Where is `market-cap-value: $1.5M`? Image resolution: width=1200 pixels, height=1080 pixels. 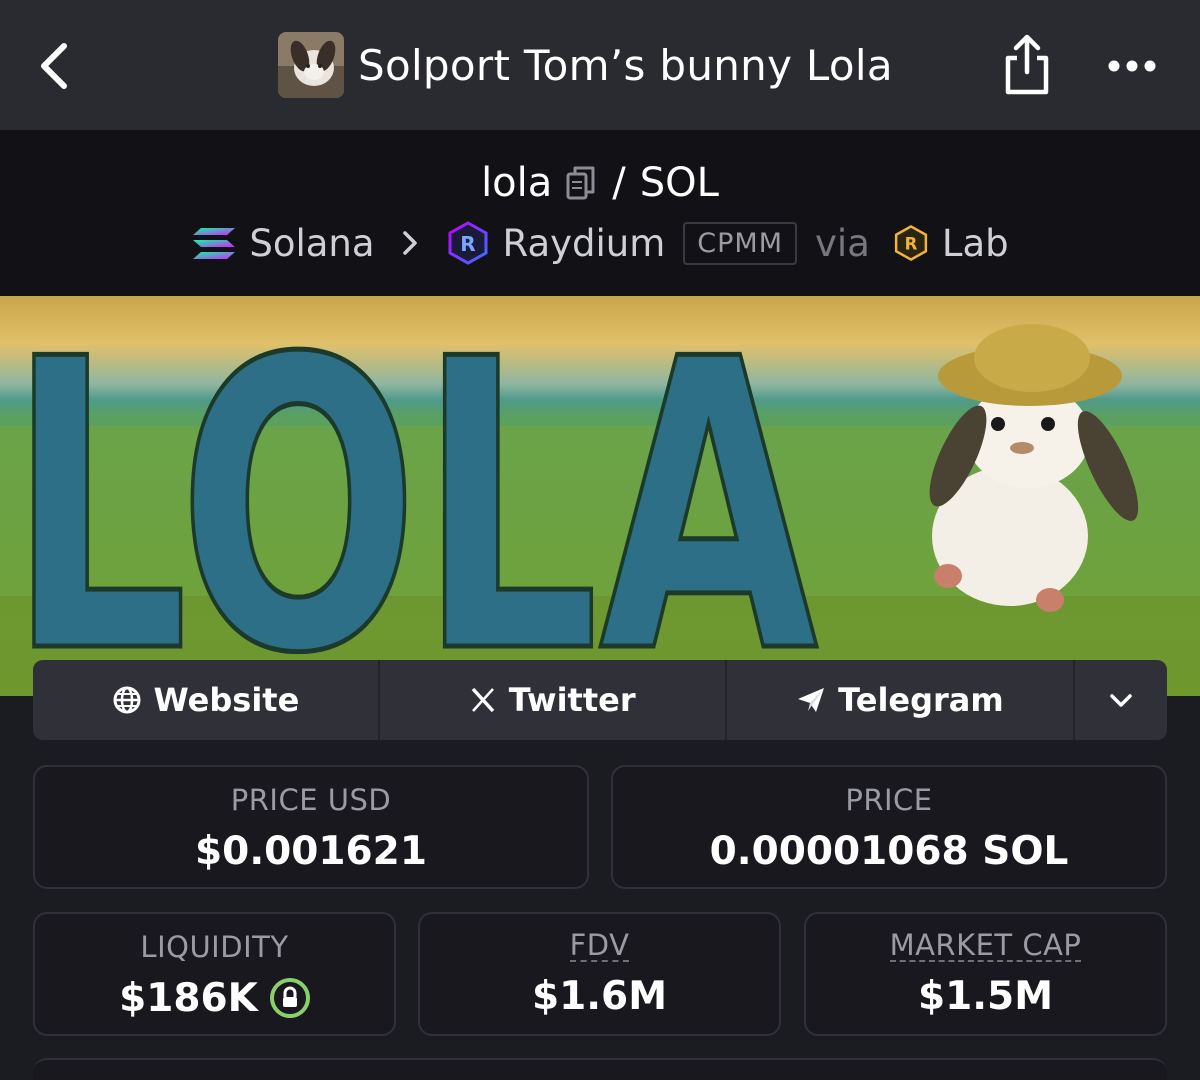 market-cap-value: $1.5M is located at coordinates (985, 996).